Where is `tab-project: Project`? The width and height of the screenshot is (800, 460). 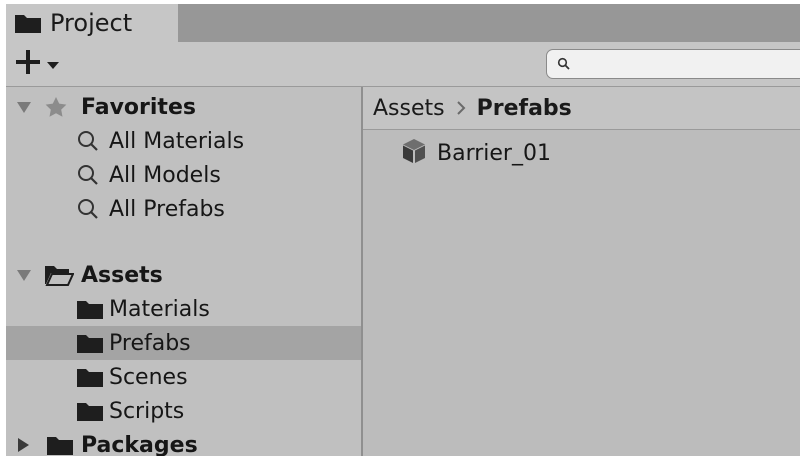 tab-project: Project is located at coordinates (92, 23).